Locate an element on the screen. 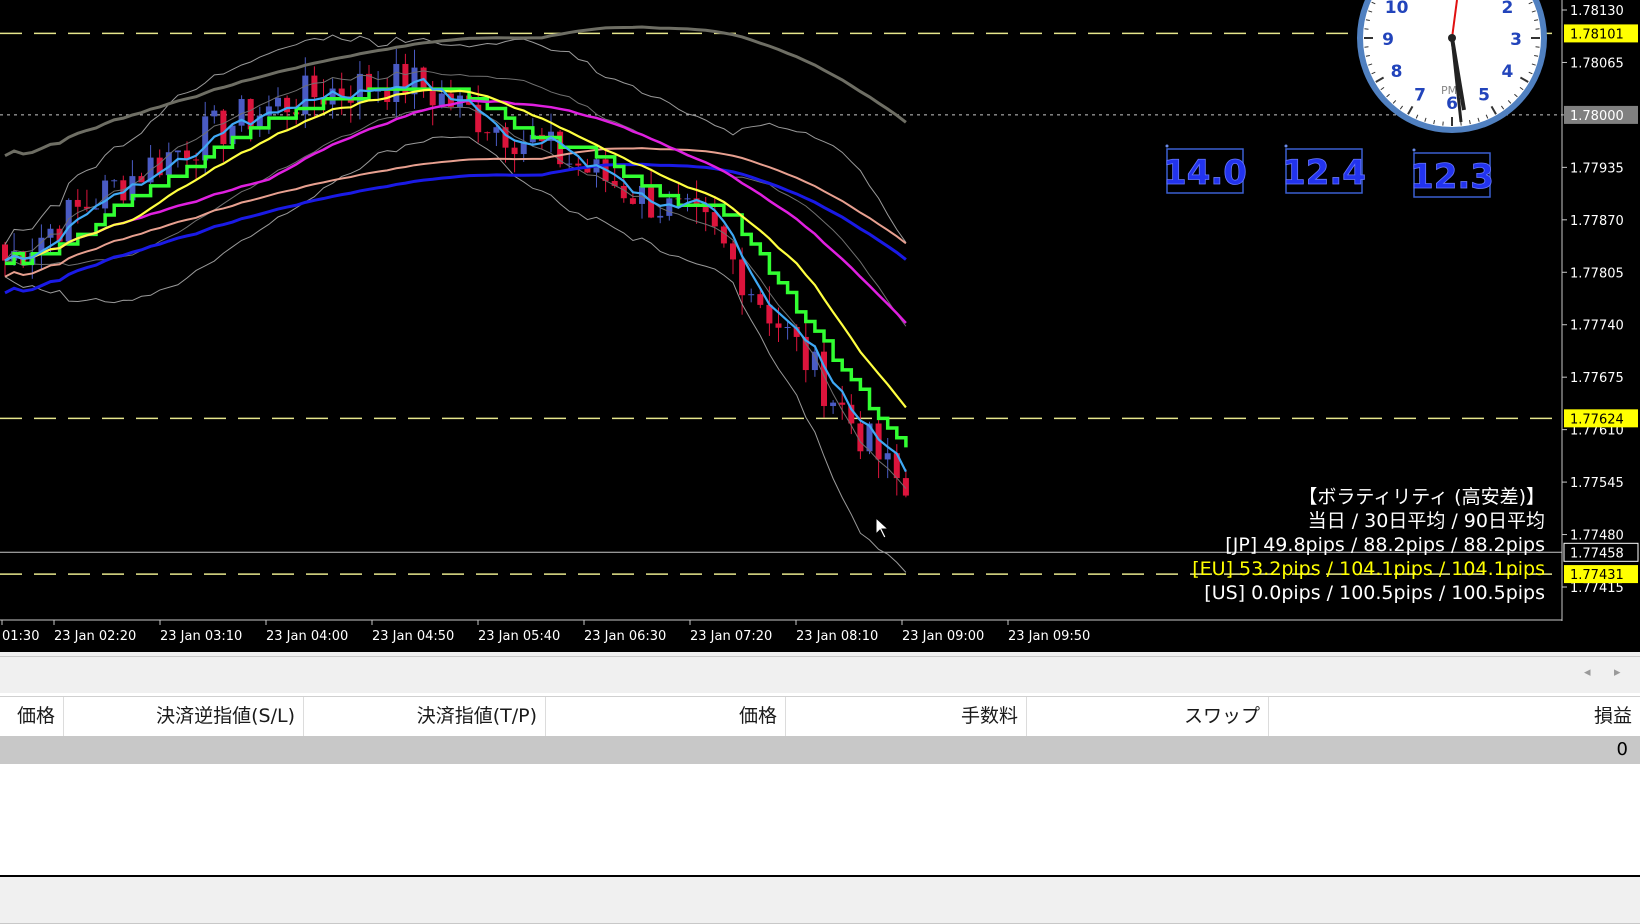  price-tick-label: 1.77480 is located at coordinates (1597, 536).